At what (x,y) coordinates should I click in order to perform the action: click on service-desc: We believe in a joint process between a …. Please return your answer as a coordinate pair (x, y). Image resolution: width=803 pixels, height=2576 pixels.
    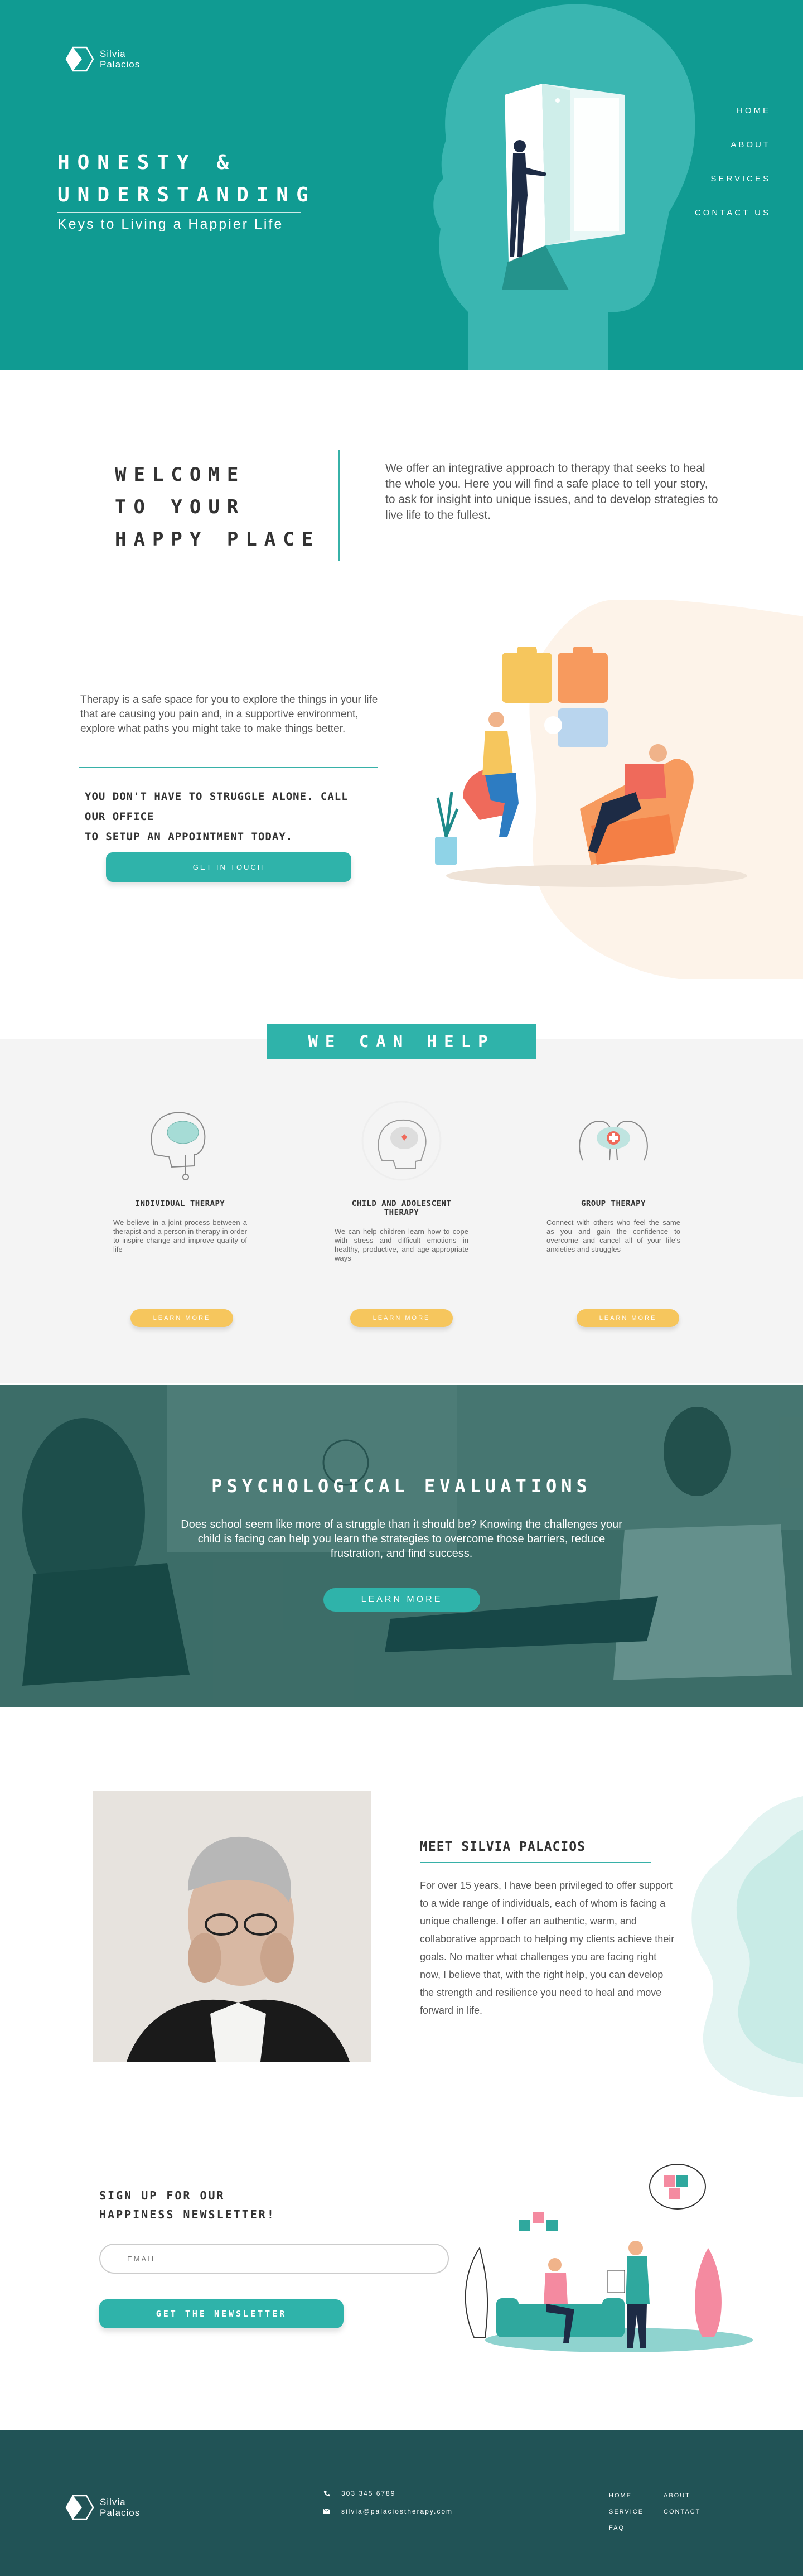
    Looking at the image, I should click on (180, 1235).